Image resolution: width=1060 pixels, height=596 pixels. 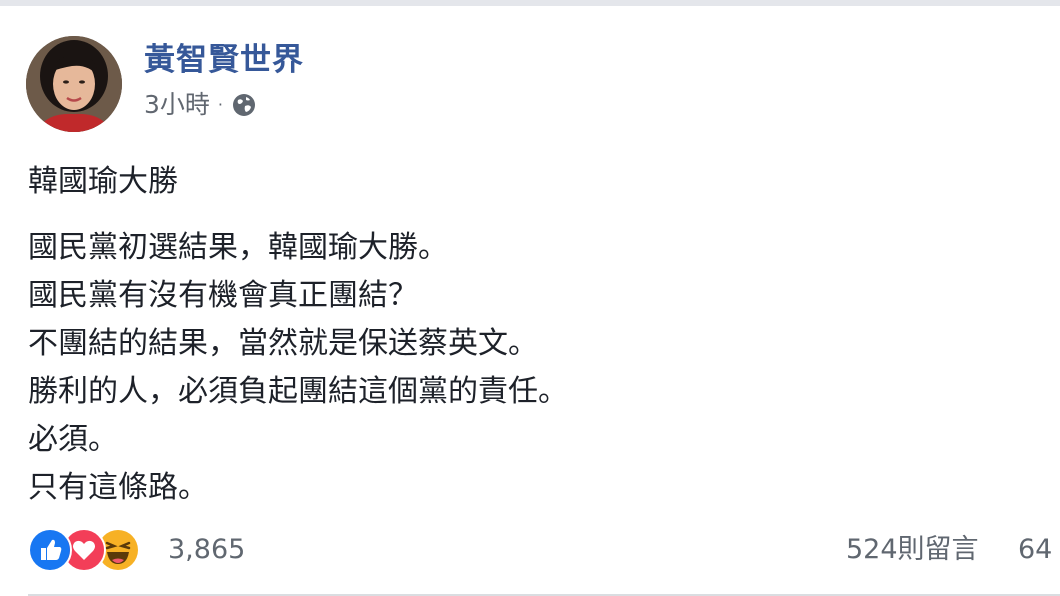 What do you see at coordinates (224, 105) in the screenshot?
I see `post-meta: 3小時 ·` at bounding box center [224, 105].